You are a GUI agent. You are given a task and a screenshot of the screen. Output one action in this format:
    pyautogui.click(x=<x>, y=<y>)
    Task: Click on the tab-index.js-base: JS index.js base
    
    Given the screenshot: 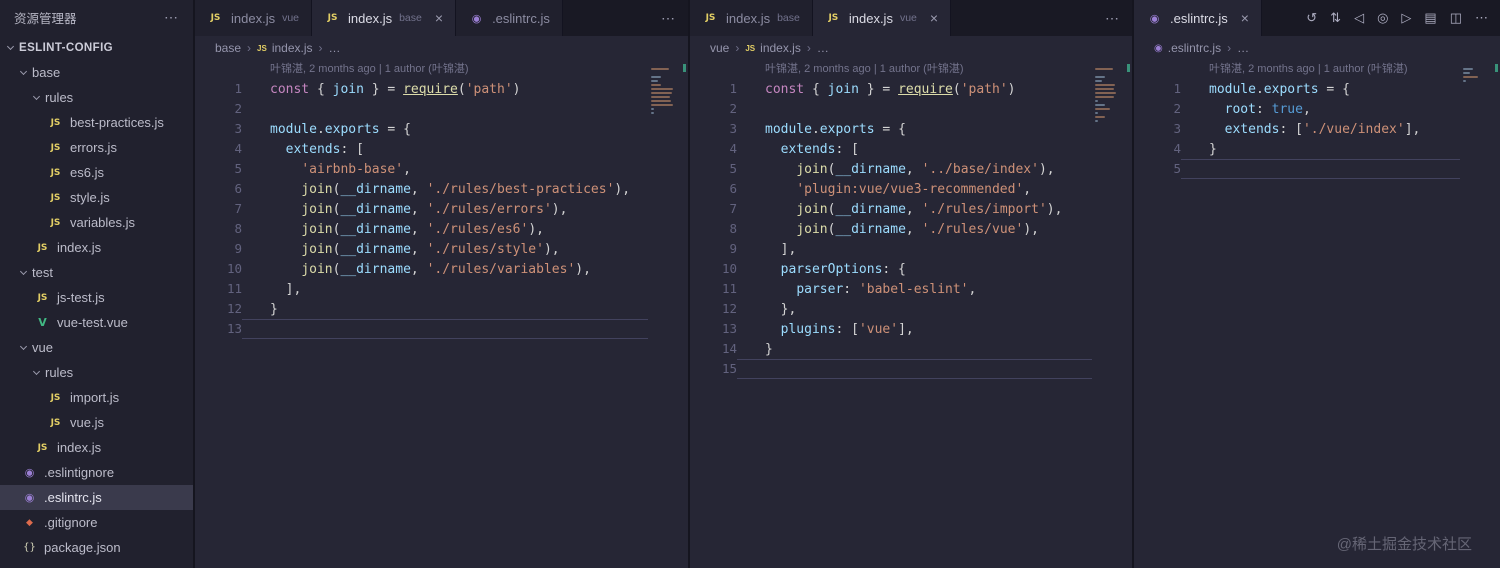 What is the action you would take?
    pyautogui.click(x=751, y=18)
    